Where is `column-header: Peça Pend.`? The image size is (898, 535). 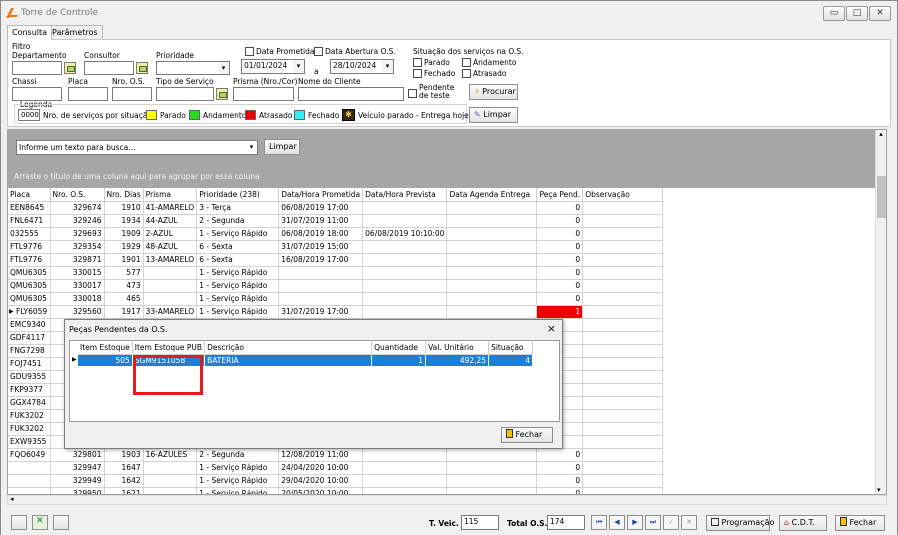
column-header: Peça Pend. is located at coordinates (560, 195).